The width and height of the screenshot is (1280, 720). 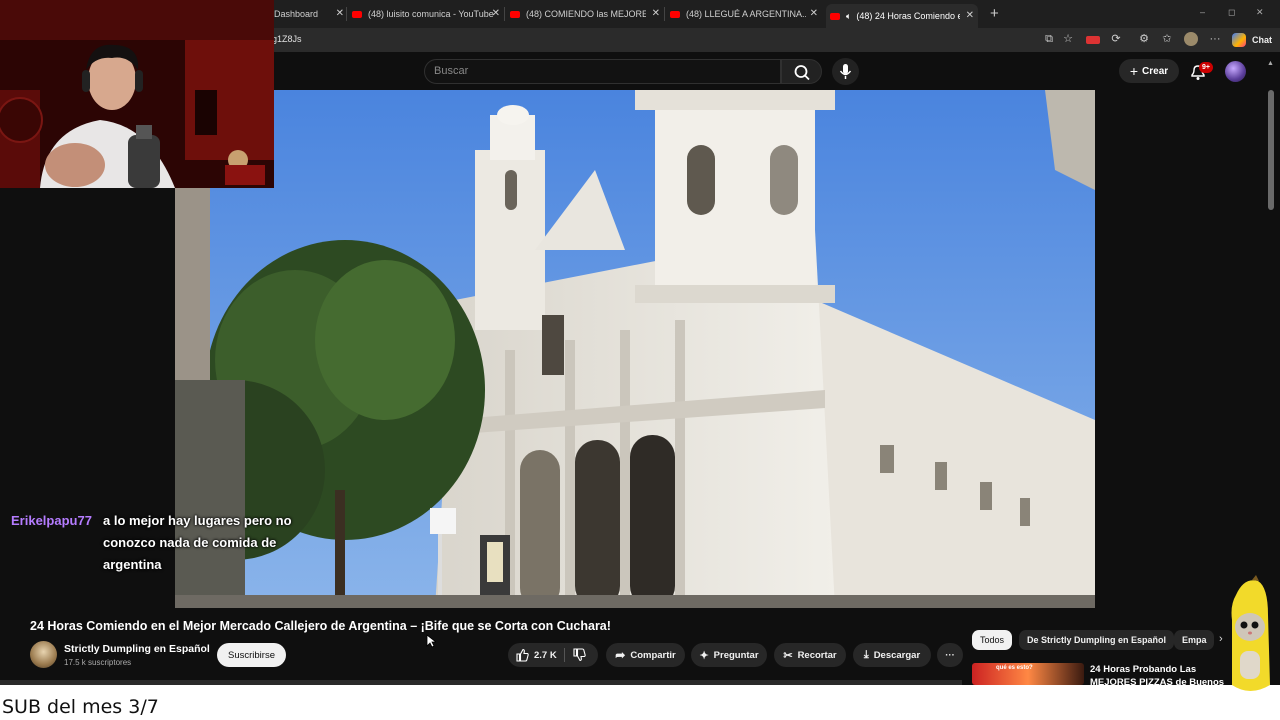 I want to click on more-icon: ···, so click(x=950, y=655).